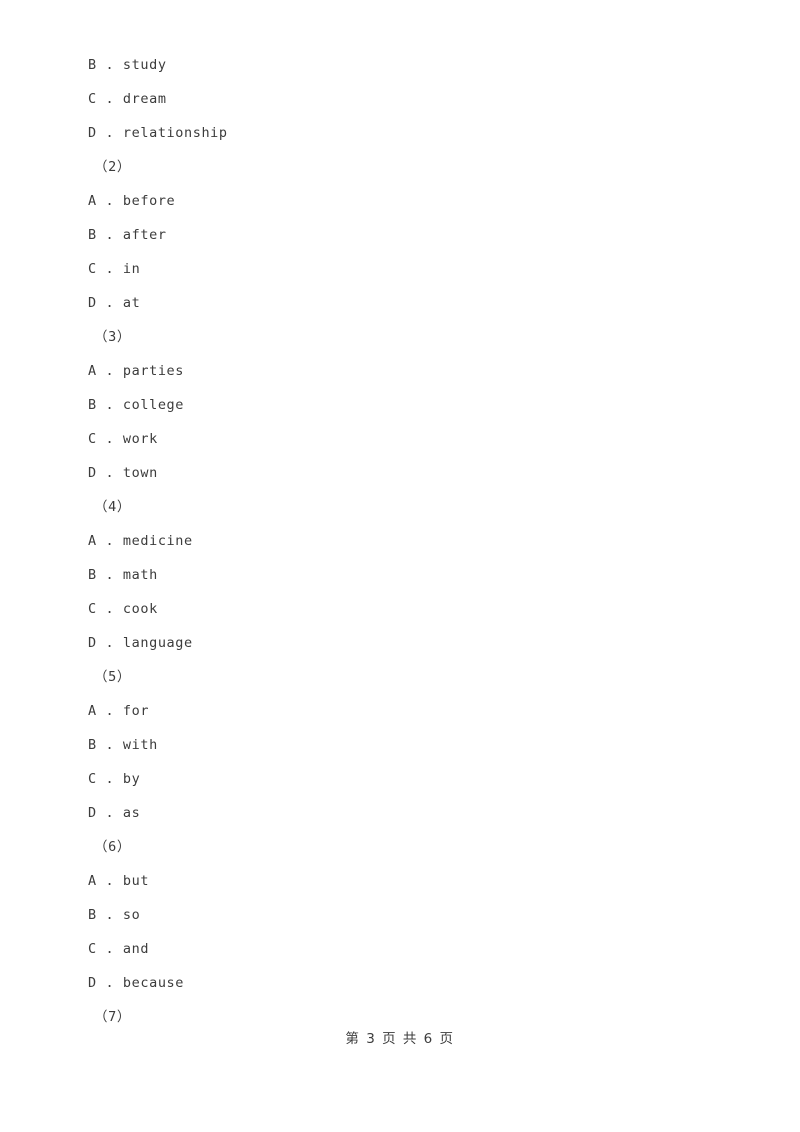  Describe the element at coordinates (132, 201) in the screenshot. I see `answer-option: A . before` at that location.